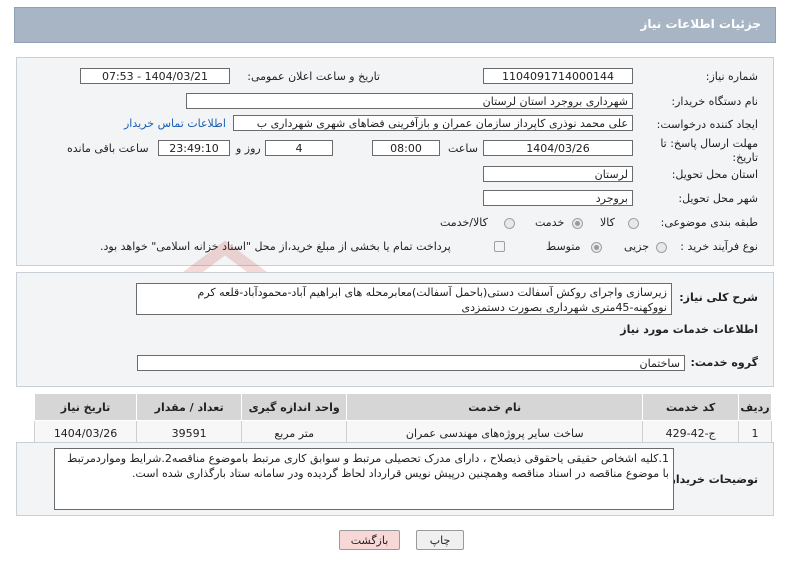 This screenshot has height=566, width=788. I want to click on buyer-org-label: نام دستگاه خریدار:, so click(714, 101).